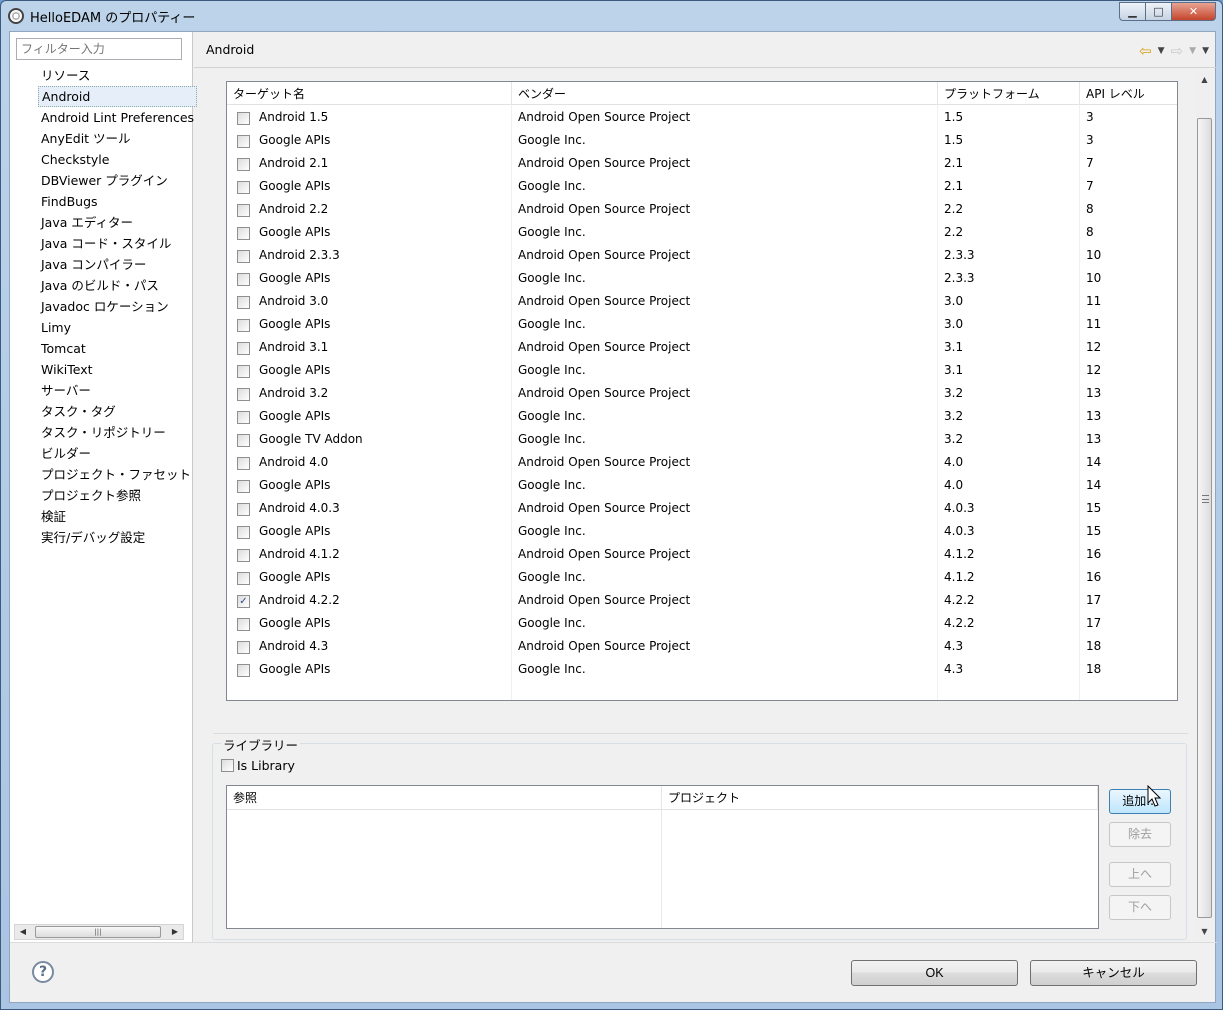  I want to click on tree-item: AnyEdit ツール, so click(117, 138).